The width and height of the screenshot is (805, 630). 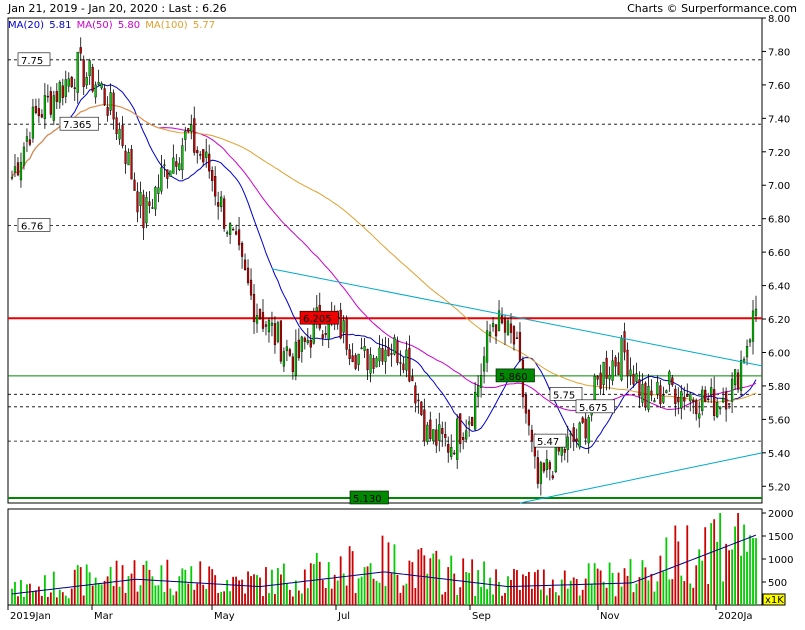 What do you see at coordinates (779, 153) in the screenshot?
I see `price-tick-label: 7.20` at bounding box center [779, 153].